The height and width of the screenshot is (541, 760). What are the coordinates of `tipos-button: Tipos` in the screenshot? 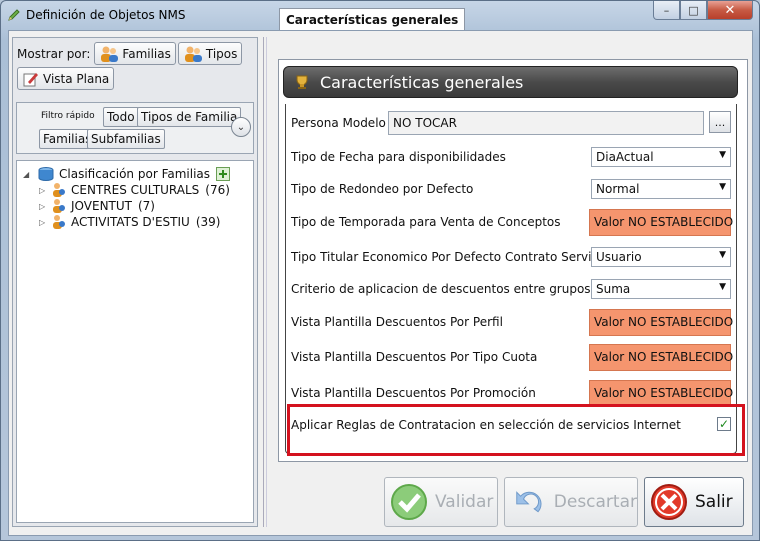 It's located at (210, 53).